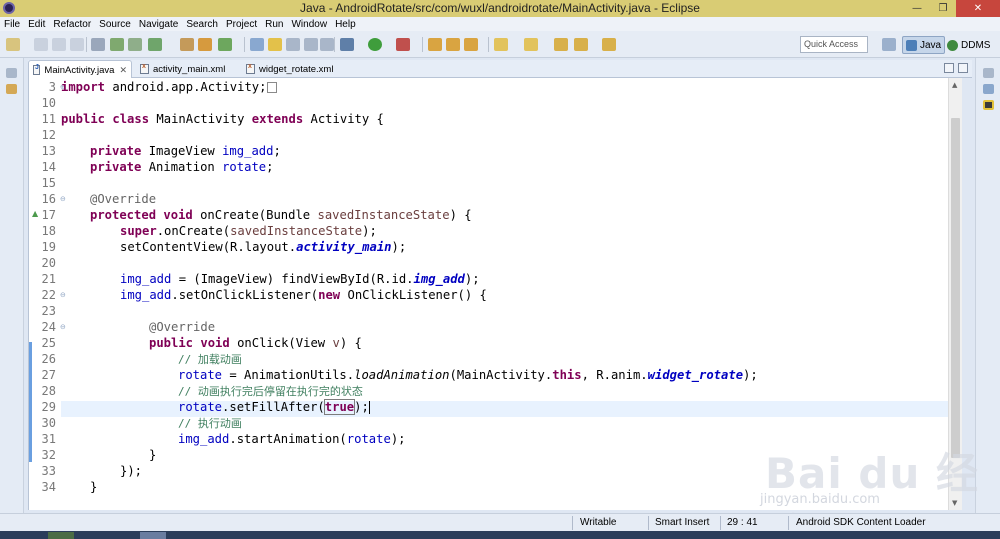  What do you see at coordinates (48, 295) in the screenshot?
I see `line-number: 22` at bounding box center [48, 295].